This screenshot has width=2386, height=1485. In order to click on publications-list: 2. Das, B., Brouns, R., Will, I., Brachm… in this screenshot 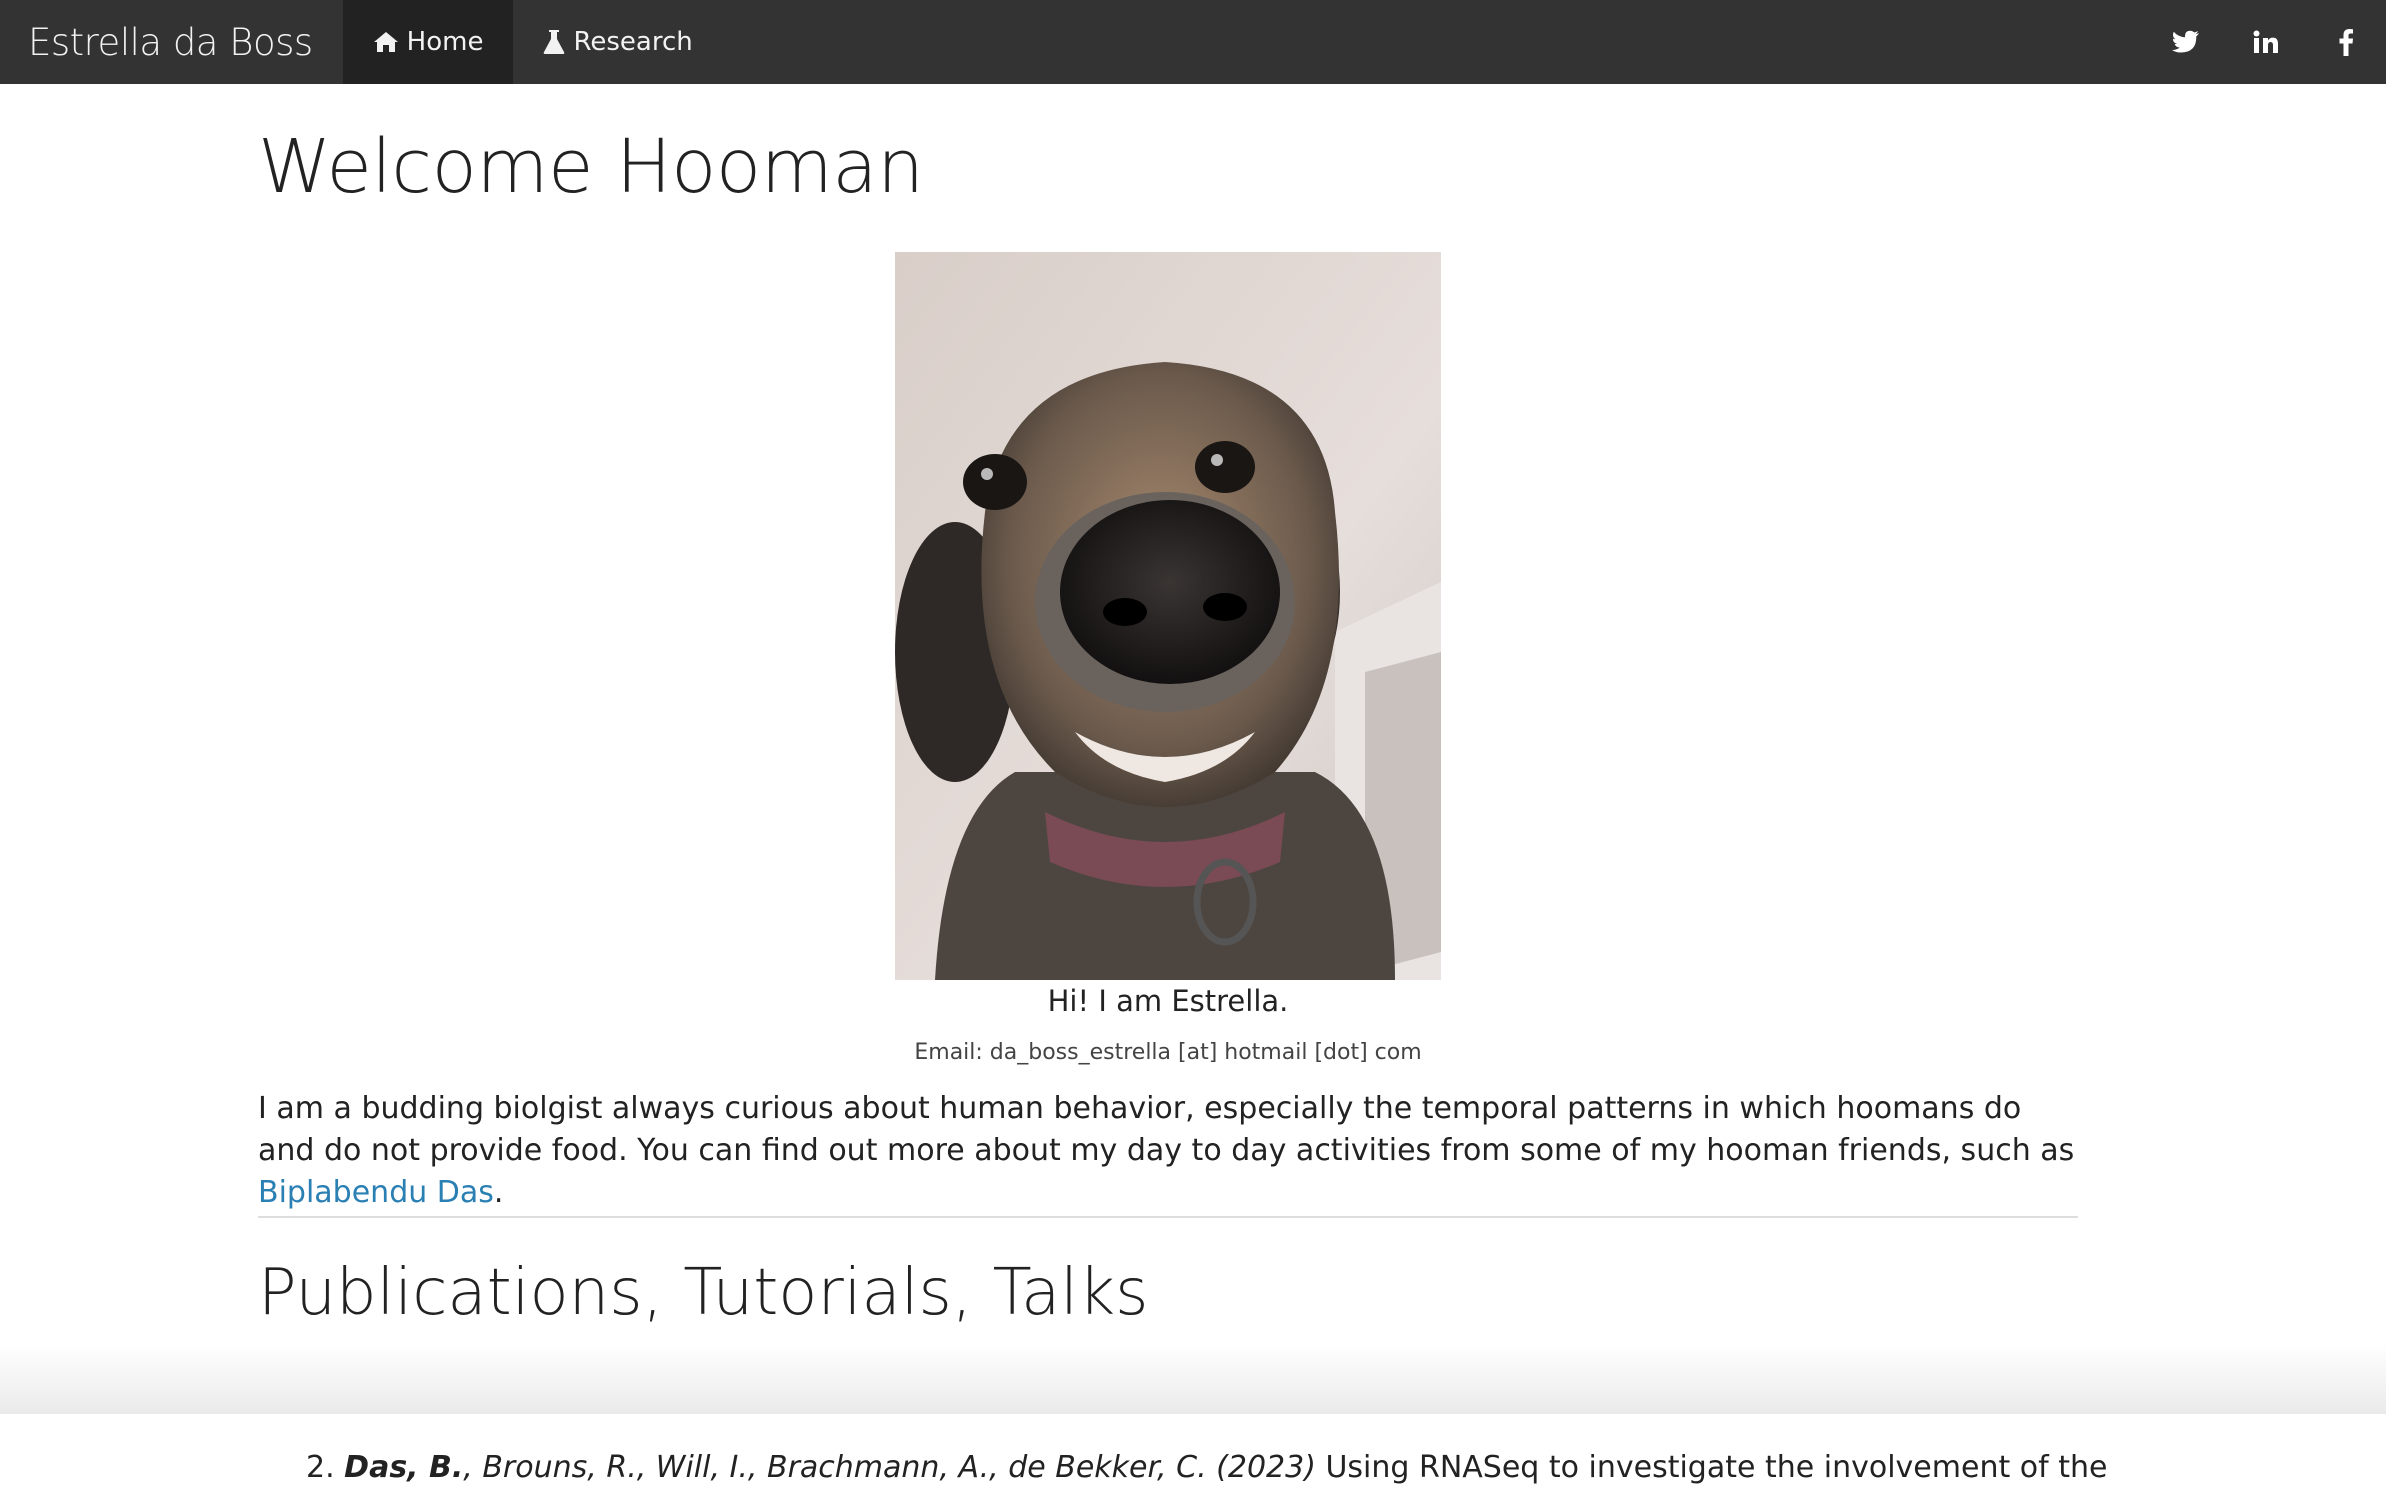, I will do `click(1182, 1467)`.